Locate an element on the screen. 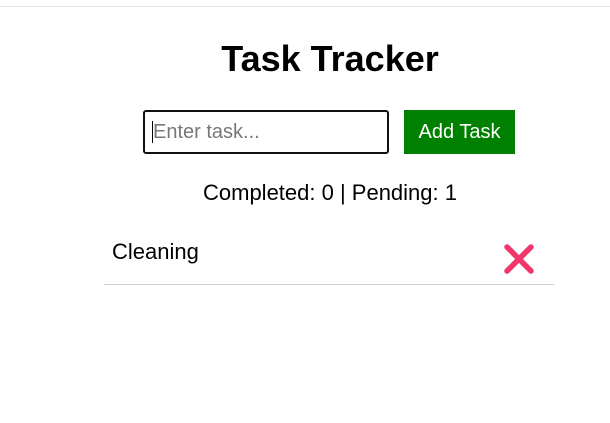 This screenshot has height=423, width=610. task-item: Cleaning is located at coordinates (329, 256).